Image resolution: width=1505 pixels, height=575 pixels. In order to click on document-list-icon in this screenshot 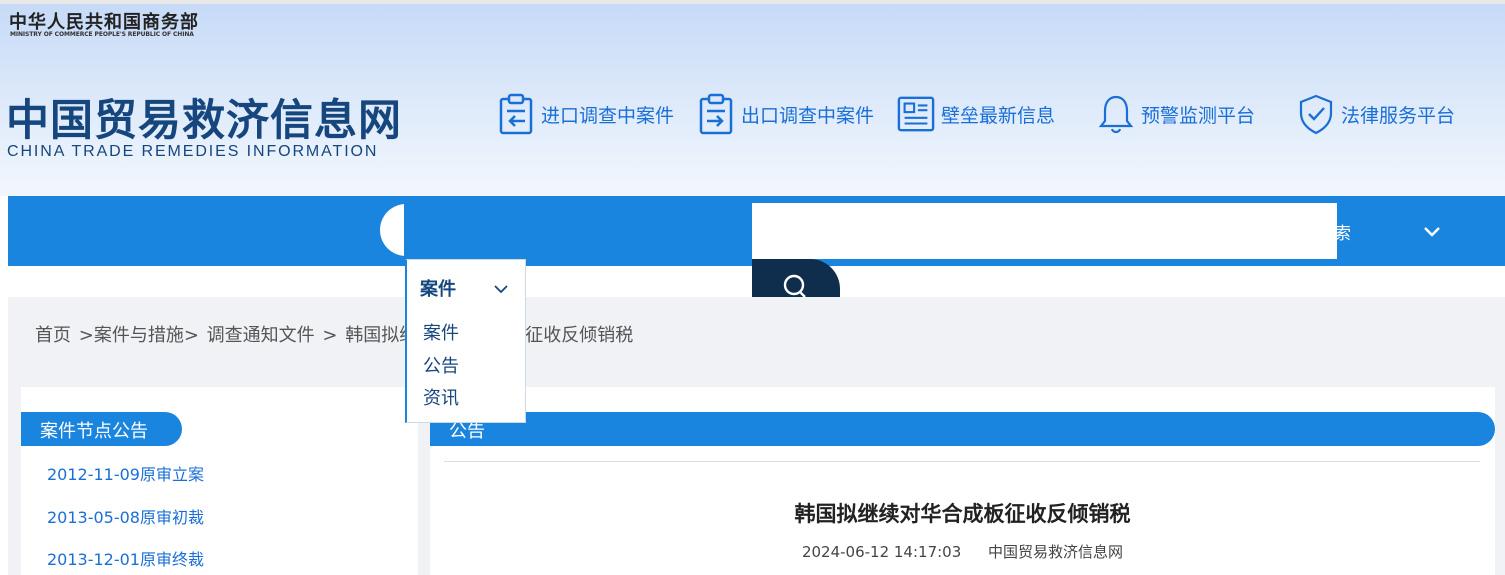, I will do `click(916, 114)`.